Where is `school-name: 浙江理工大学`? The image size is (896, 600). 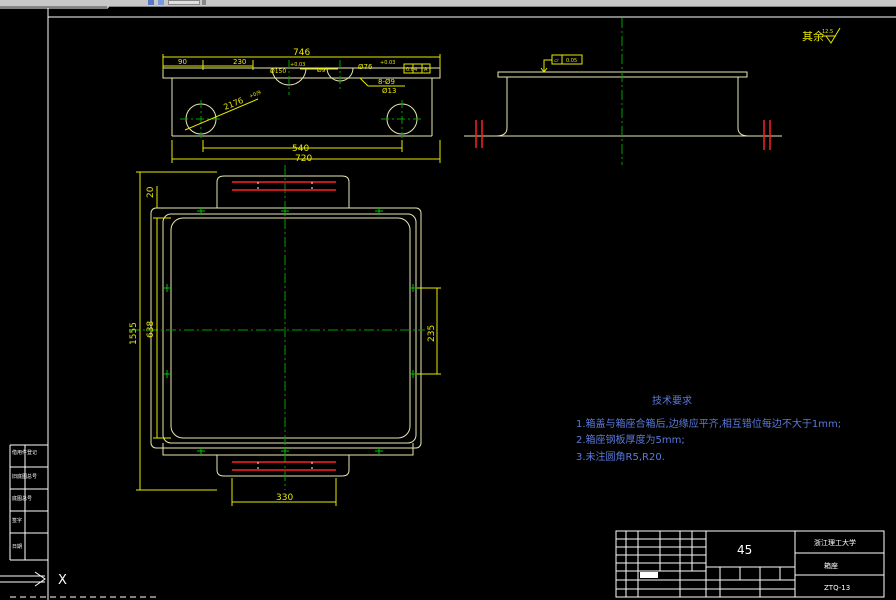 school-name: 浙江理工大学 is located at coordinates (835, 542).